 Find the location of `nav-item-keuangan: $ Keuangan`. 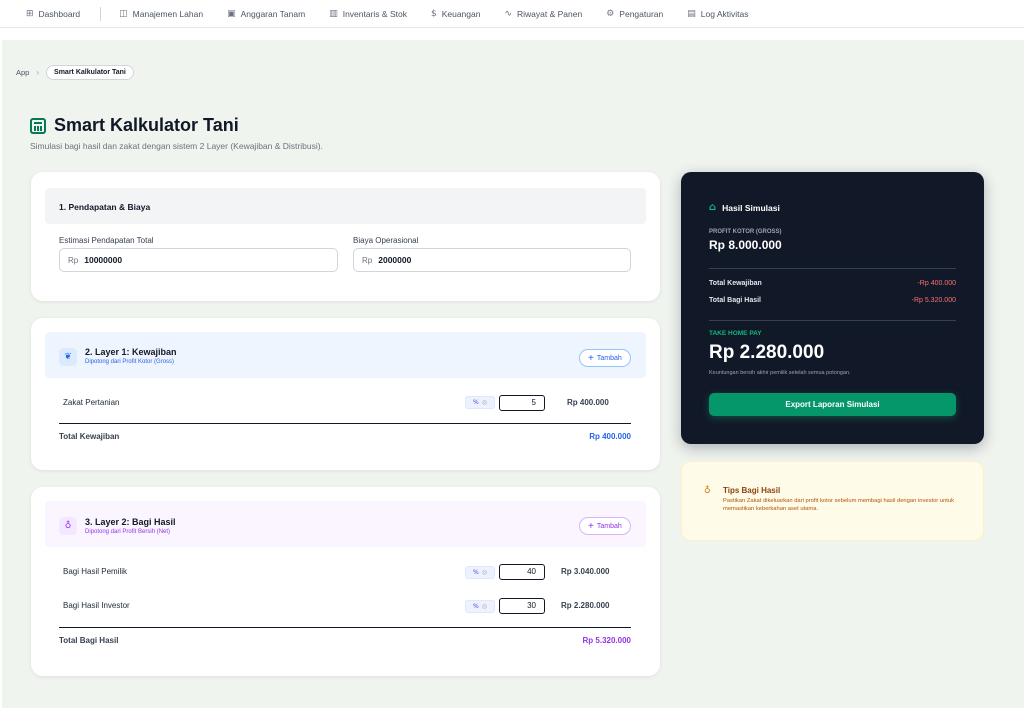

nav-item-keuangan: $ Keuangan is located at coordinates (456, 14).